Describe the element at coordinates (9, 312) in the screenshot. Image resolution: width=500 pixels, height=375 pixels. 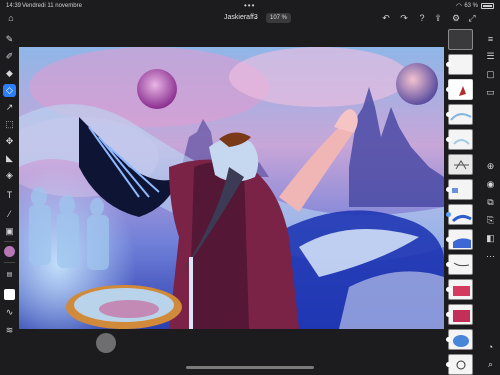
I see `stroke-smoothing-icon: ∿` at that location.